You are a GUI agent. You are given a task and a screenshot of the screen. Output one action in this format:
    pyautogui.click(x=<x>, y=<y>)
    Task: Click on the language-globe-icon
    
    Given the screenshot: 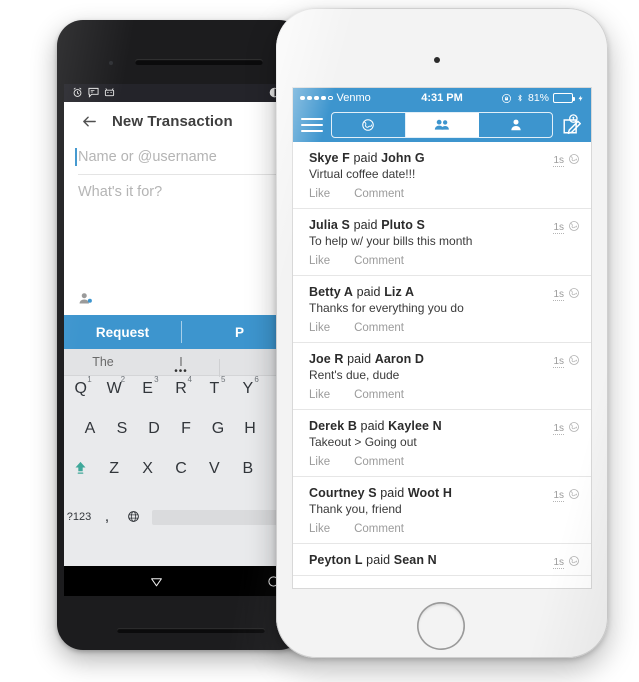 What is the action you would take?
    pyautogui.click(x=133, y=517)
    